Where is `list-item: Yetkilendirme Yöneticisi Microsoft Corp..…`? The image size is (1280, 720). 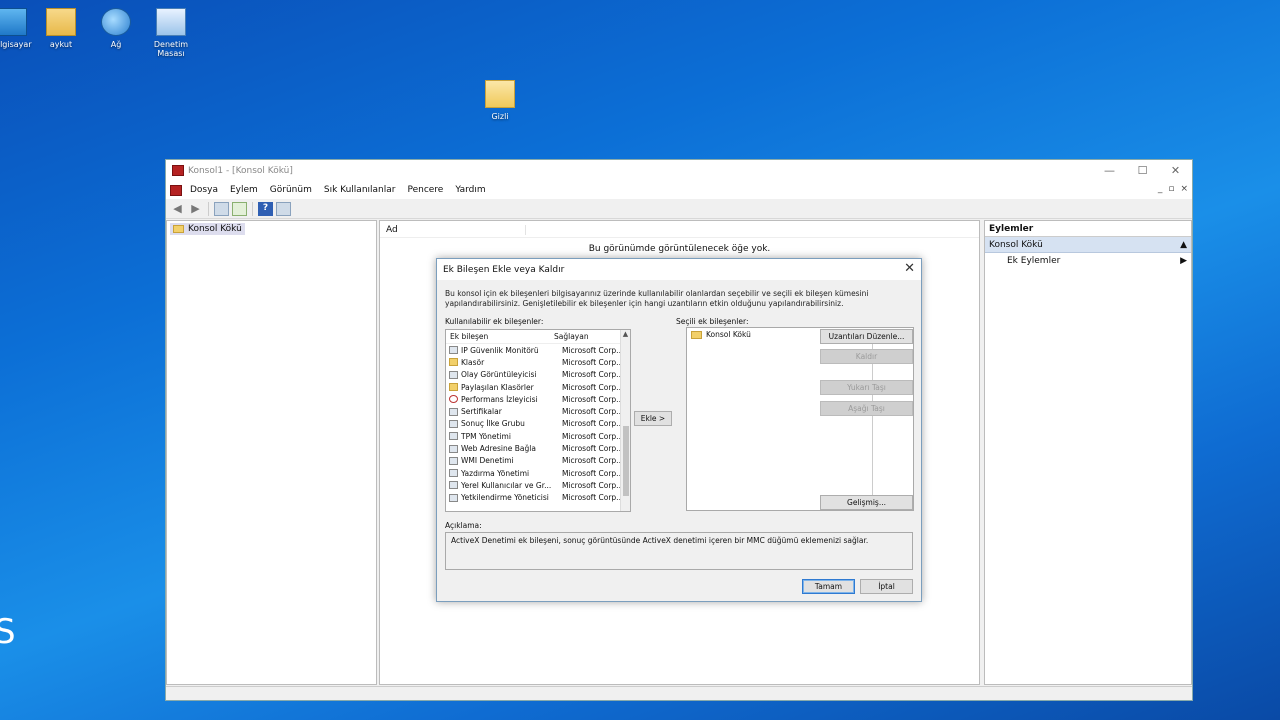 list-item: Yetkilendirme Yöneticisi Microsoft Corp..… is located at coordinates (538, 498).